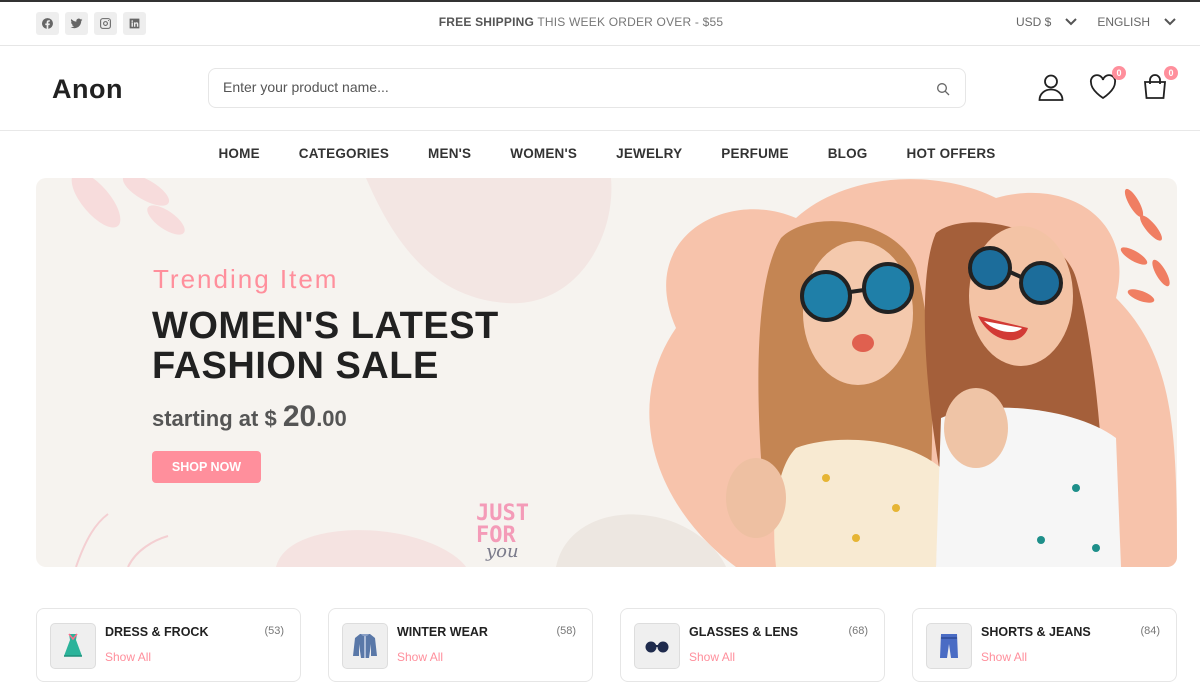 The height and width of the screenshot is (694, 1200). What do you see at coordinates (943, 89) in the screenshot?
I see `search-icon` at bounding box center [943, 89].